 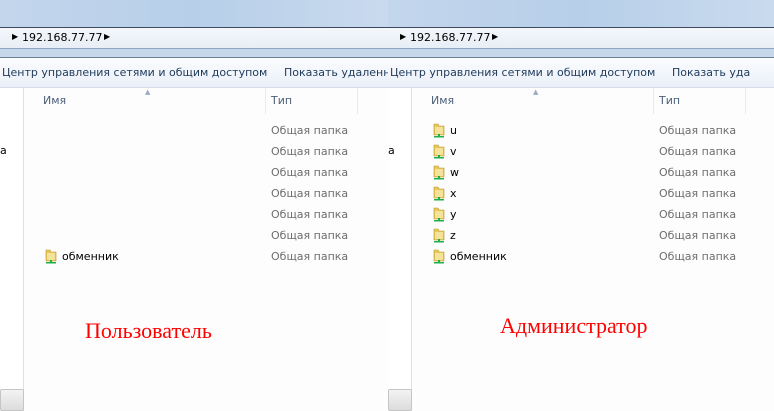 What do you see at coordinates (454, 172) in the screenshot?
I see `item-name: w` at bounding box center [454, 172].